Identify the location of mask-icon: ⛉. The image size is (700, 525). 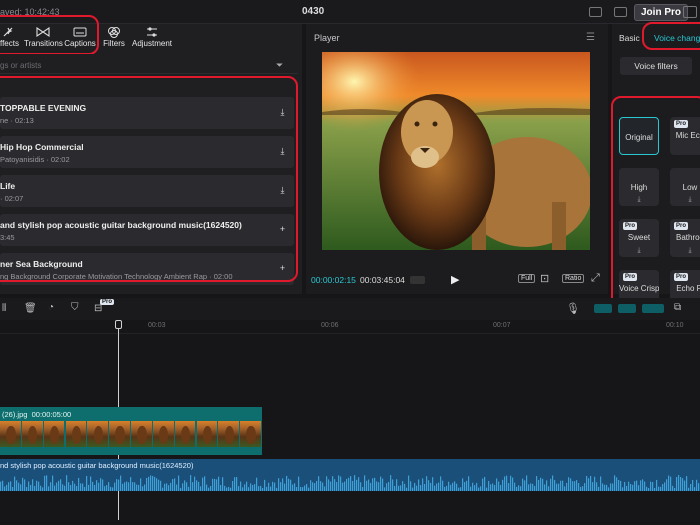
(75, 307).